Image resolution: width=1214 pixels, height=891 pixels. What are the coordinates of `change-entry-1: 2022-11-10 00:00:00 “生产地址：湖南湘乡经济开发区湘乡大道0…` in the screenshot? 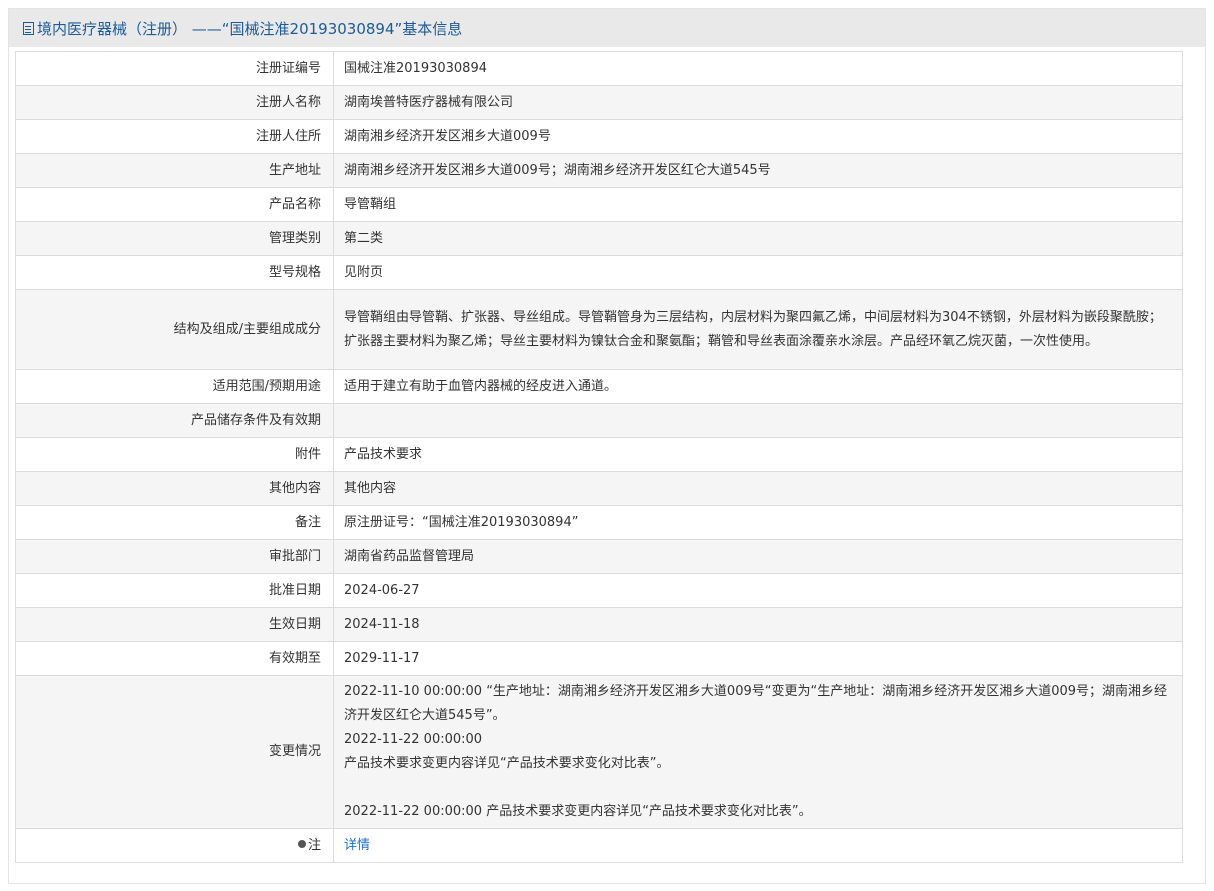 It's located at (756, 703).